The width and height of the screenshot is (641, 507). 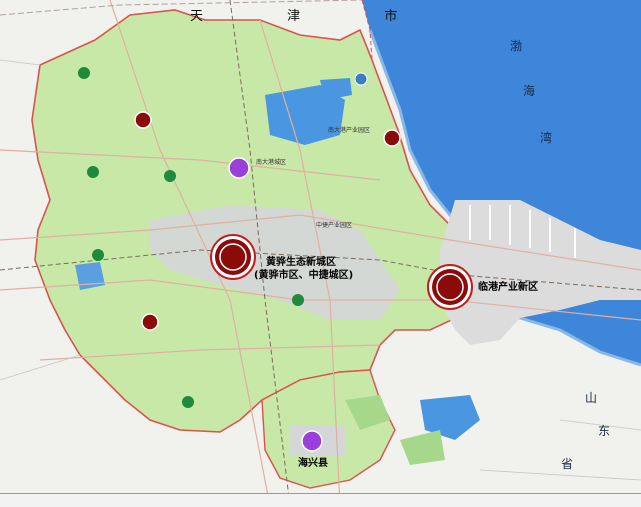 I want to click on bottom-strip, so click(x=320, y=500).